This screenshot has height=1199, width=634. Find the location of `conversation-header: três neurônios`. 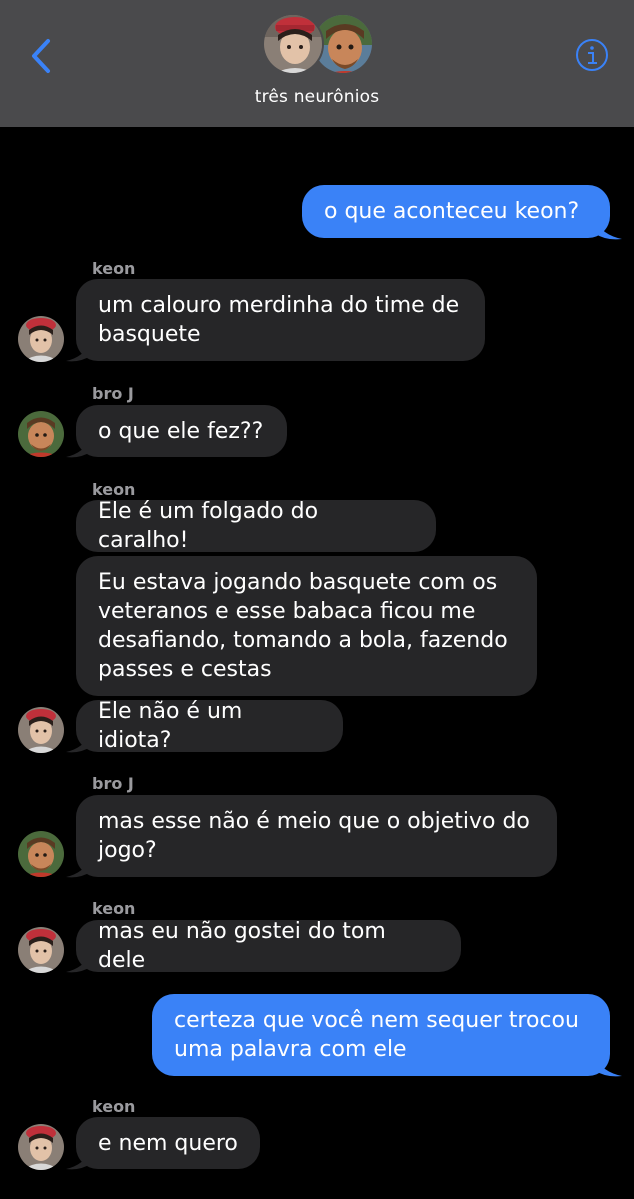

conversation-header: três neurônios is located at coordinates (317, 63).